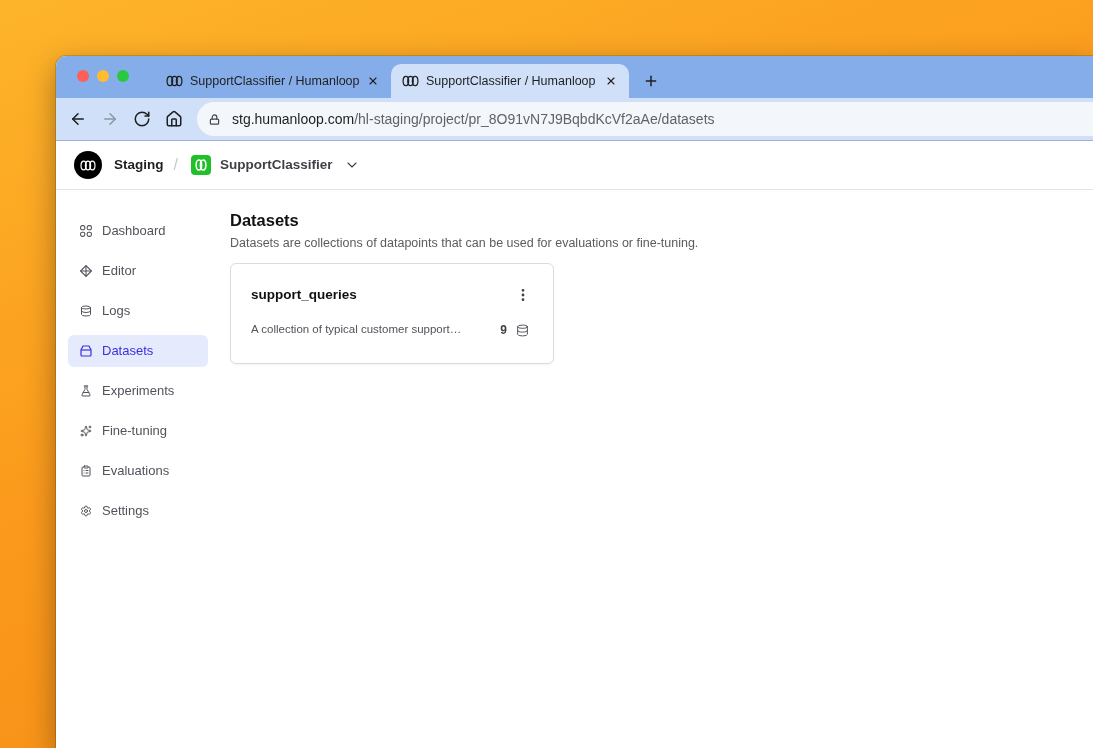 Image resolution: width=1093 pixels, height=748 pixels. What do you see at coordinates (174, 119) in the screenshot?
I see `home-icon` at bounding box center [174, 119].